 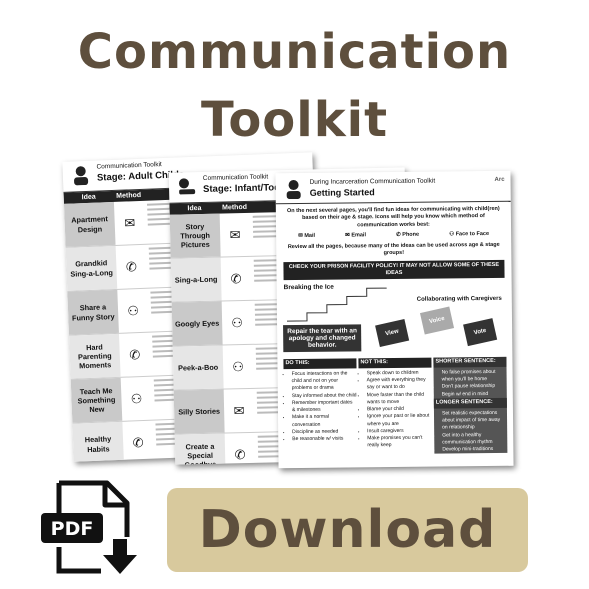 What do you see at coordinates (399, 398) in the screenshot?
I see `list-item: Move faster than the child wants to move` at bounding box center [399, 398].